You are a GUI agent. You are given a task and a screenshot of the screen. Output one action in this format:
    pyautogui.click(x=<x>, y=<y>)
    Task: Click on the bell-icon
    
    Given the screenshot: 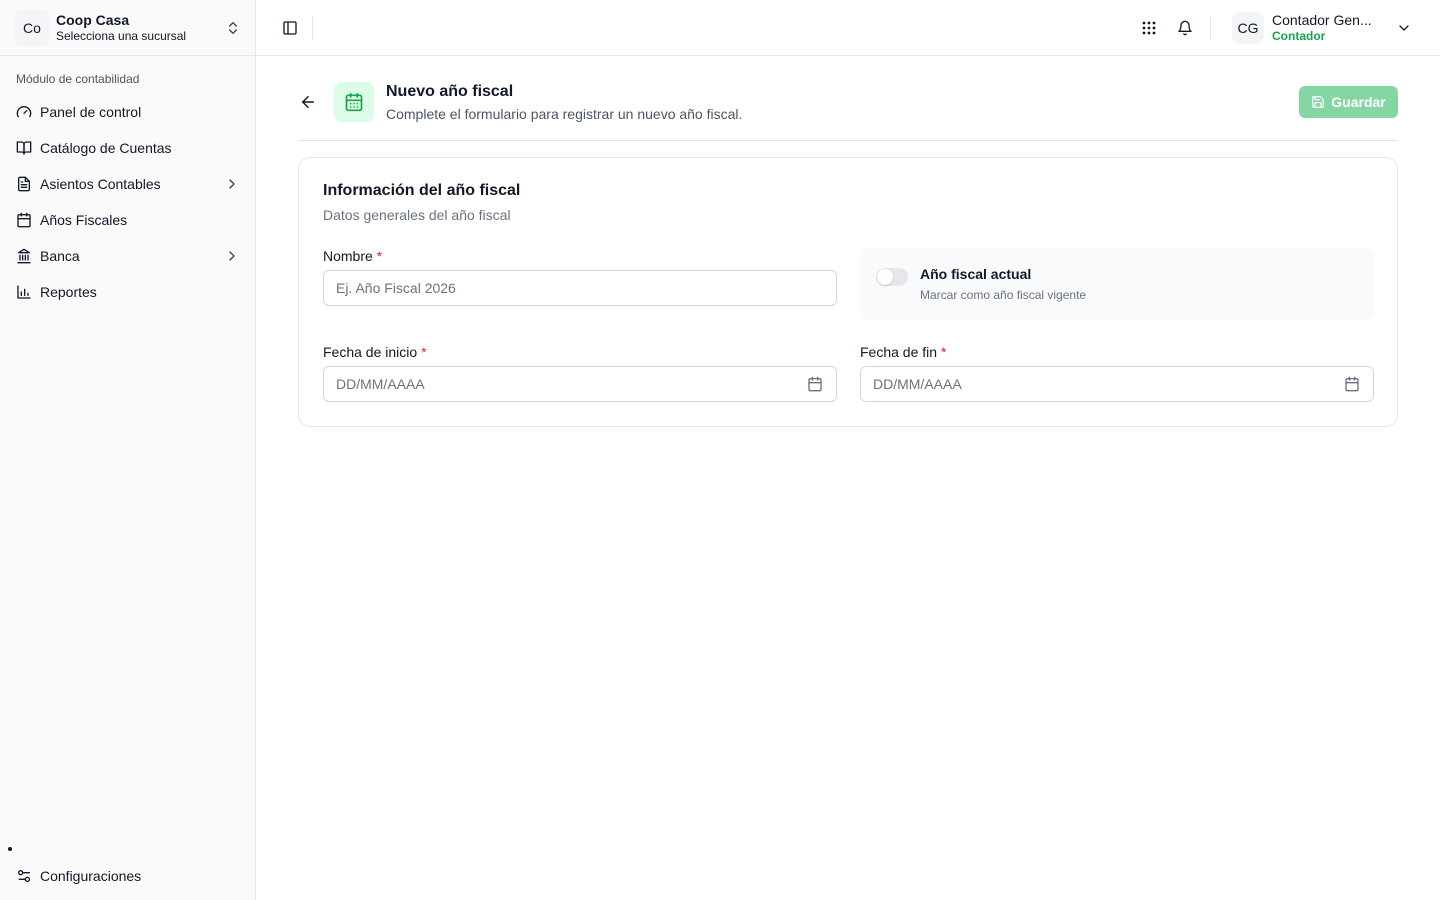 What is the action you would take?
    pyautogui.click(x=1185, y=28)
    